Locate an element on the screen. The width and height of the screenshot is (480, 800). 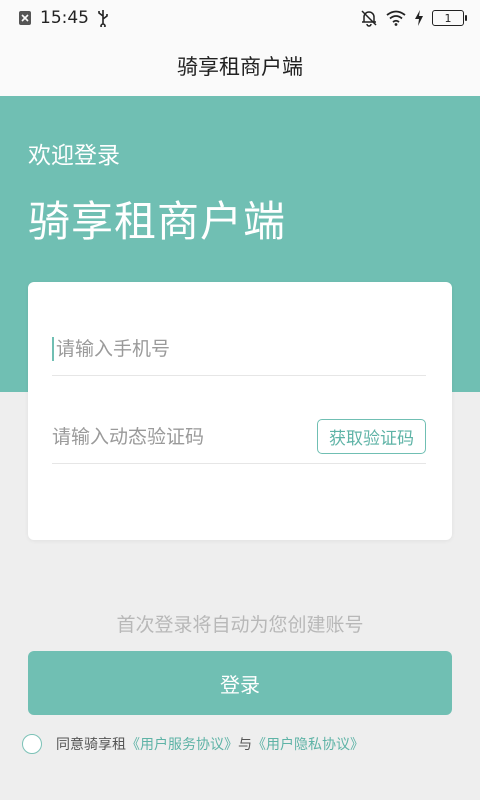
service-agreement-link: 《用户服务协议》 is located at coordinates (182, 744).